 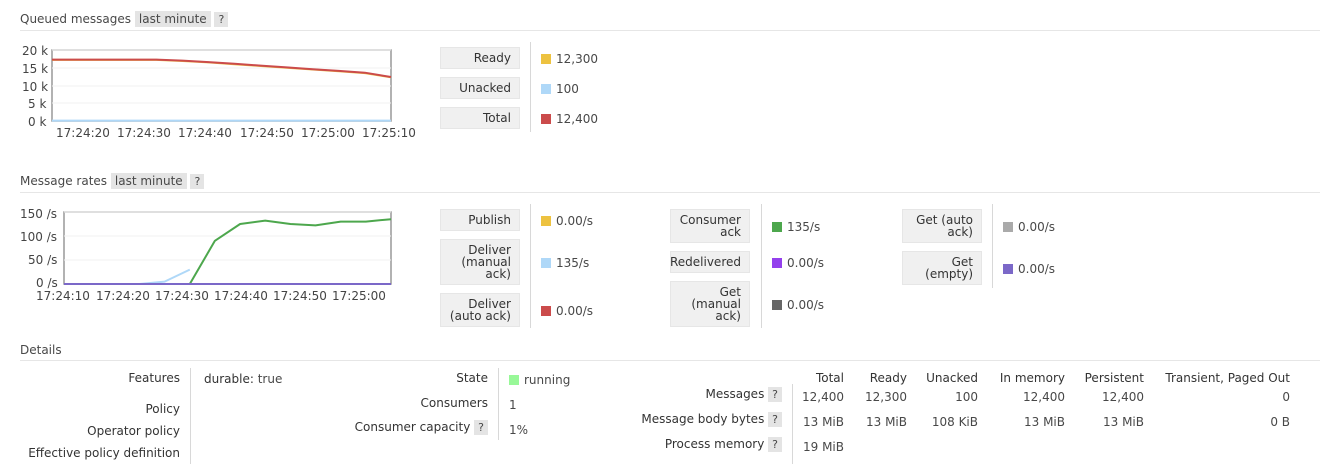 What do you see at coordinates (710, 226) in the screenshot?
I see `legend-consumer-ack-label: Consumer ack` at bounding box center [710, 226].